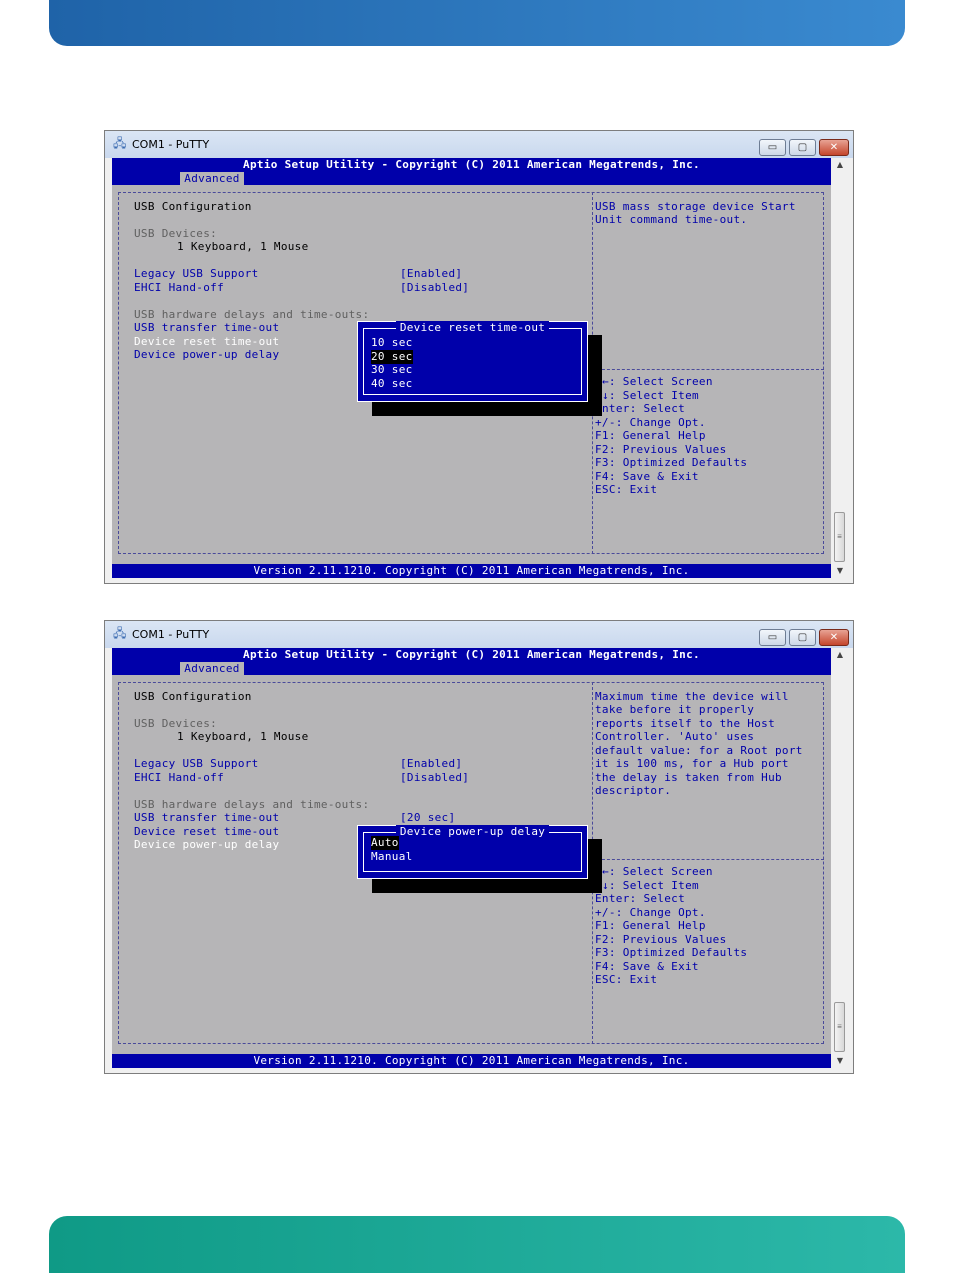 The width and height of the screenshot is (955, 1273). Describe the element at coordinates (644, 408) in the screenshot. I see `key-hint: nter: Select` at that location.